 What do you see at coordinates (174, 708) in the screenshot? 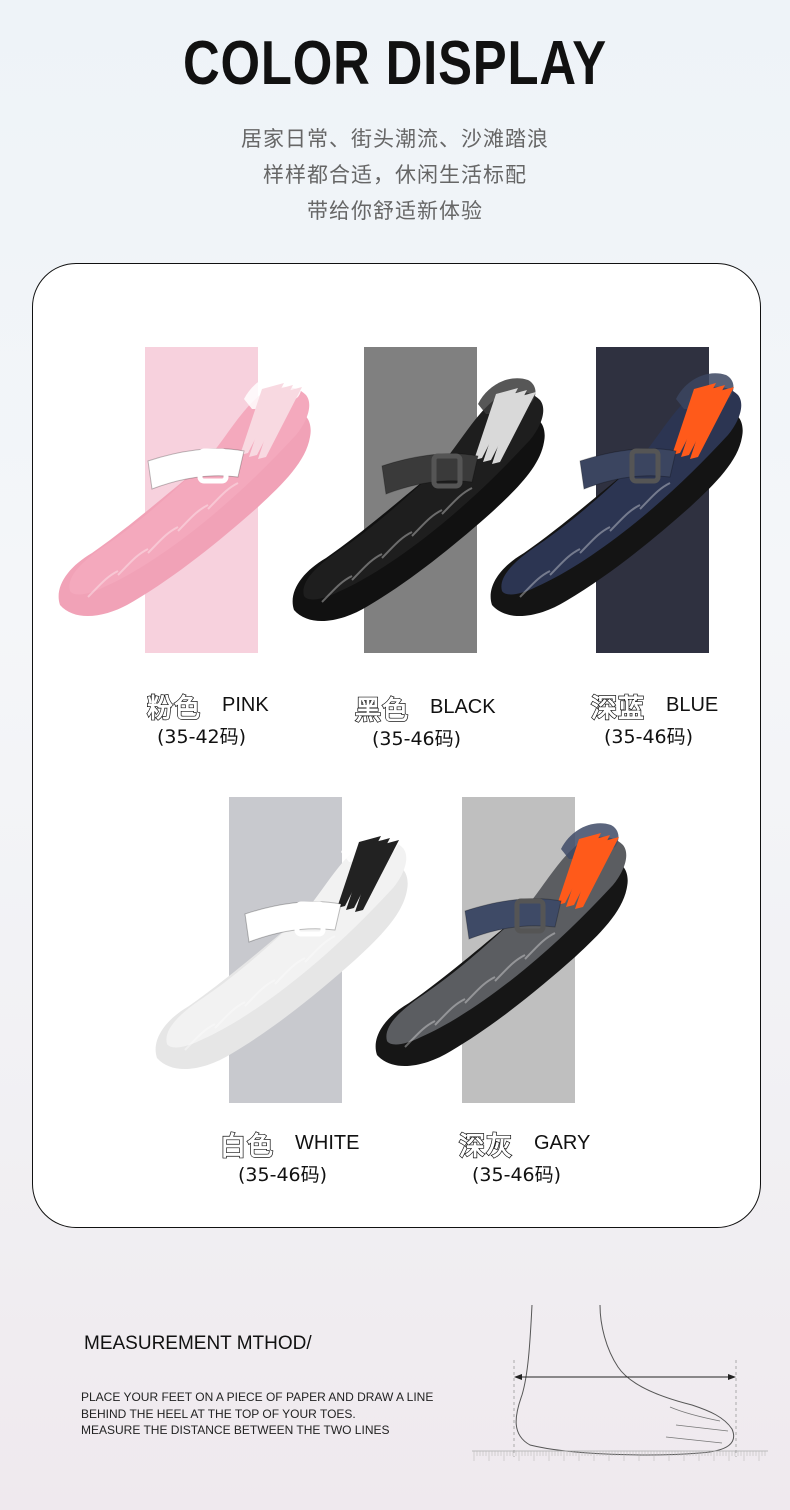
I see `color-name-cn: 粉色` at bounding box center [174, 708].